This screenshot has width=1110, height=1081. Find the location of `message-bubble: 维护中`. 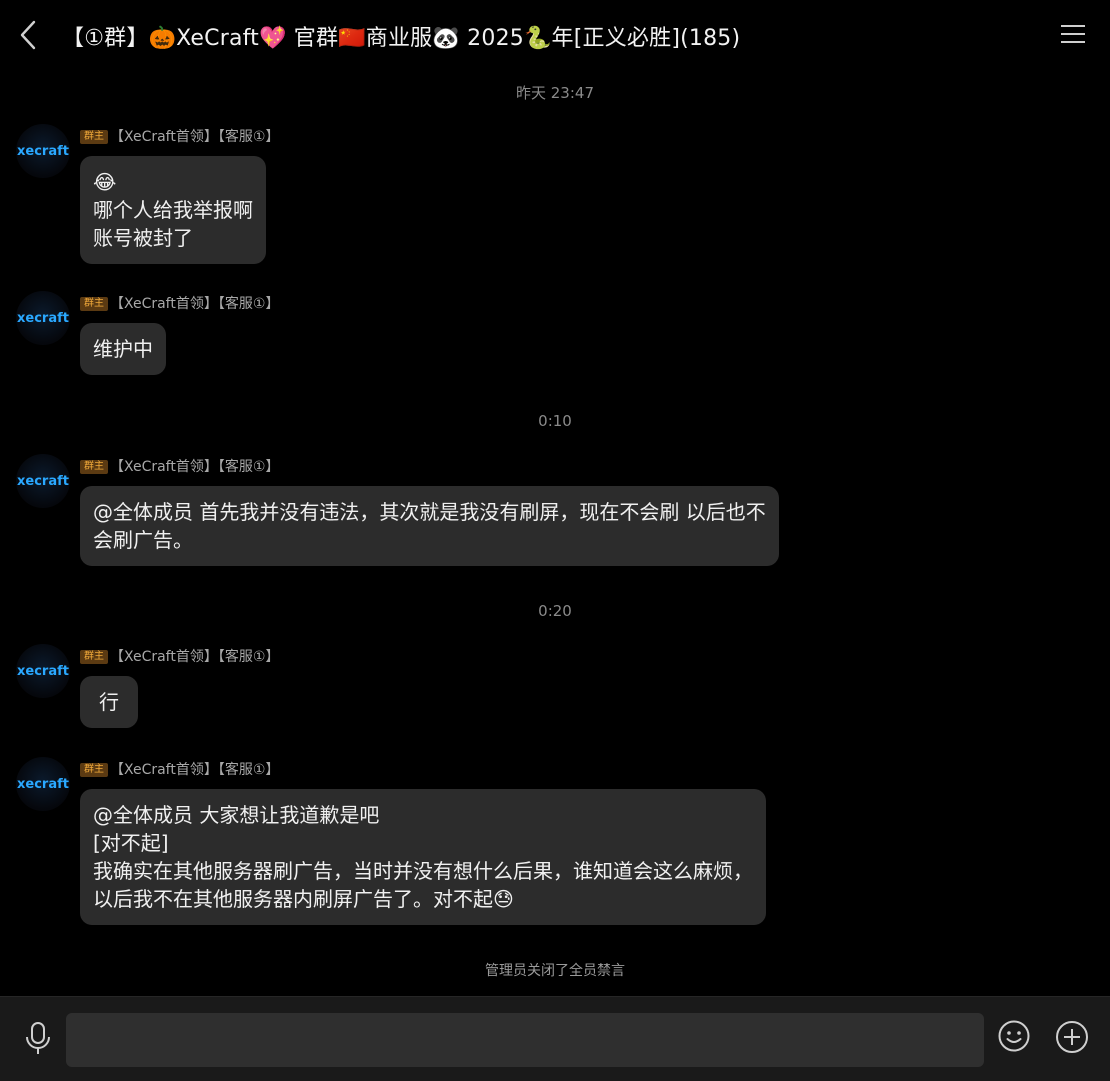

message-bubble: 维护中 is located at coordinates (123, 349).